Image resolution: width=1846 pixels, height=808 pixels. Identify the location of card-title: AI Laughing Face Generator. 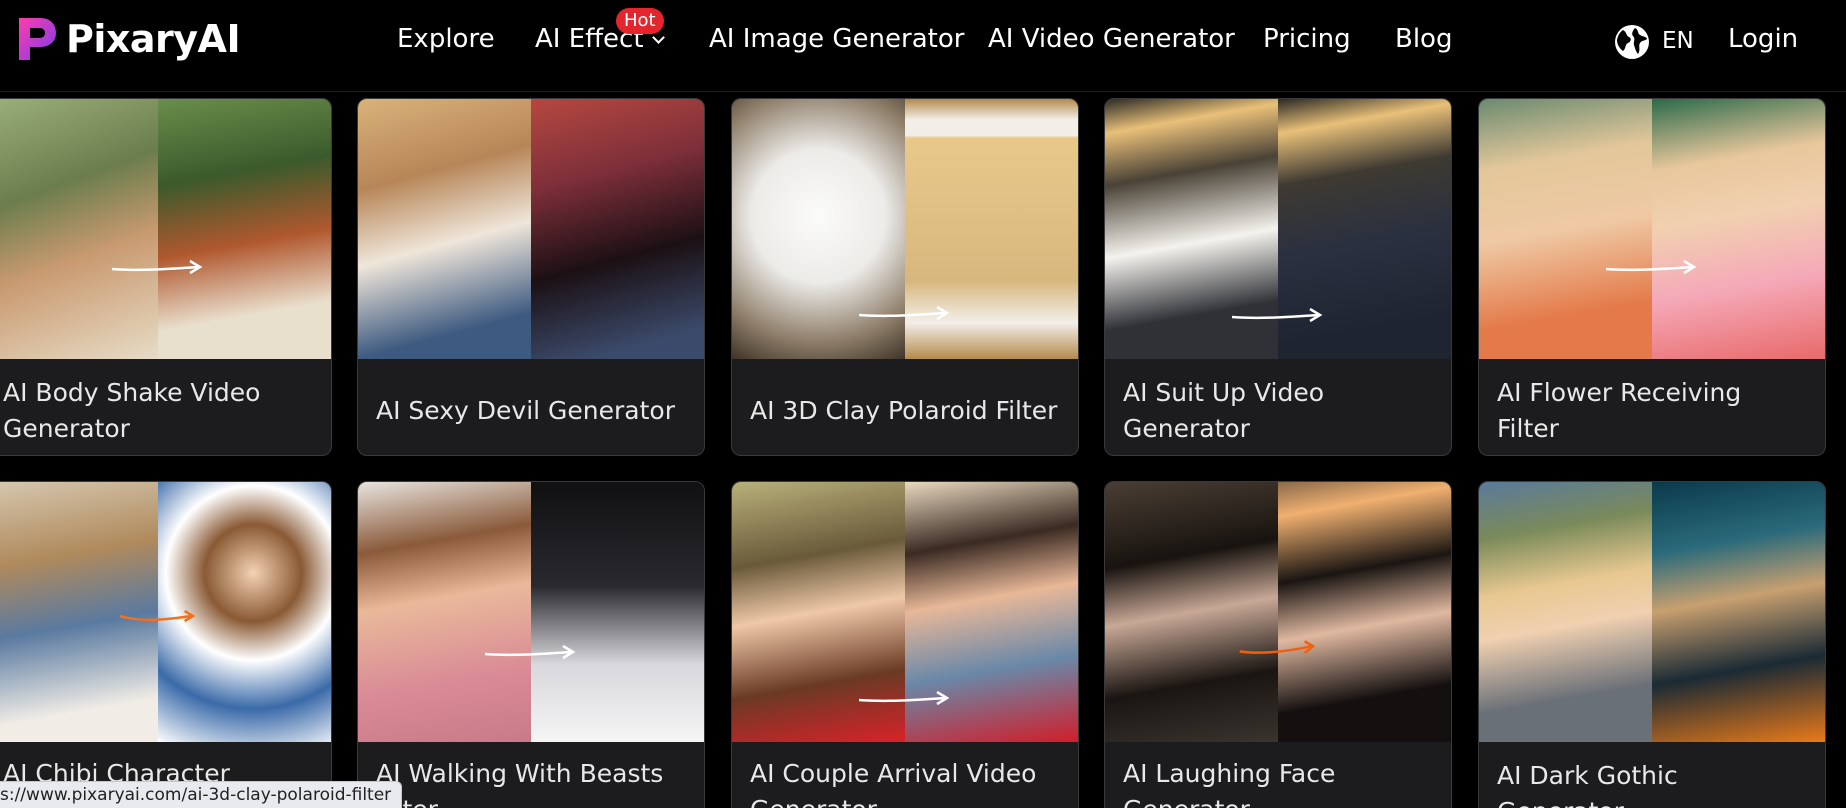
(1229, 783).